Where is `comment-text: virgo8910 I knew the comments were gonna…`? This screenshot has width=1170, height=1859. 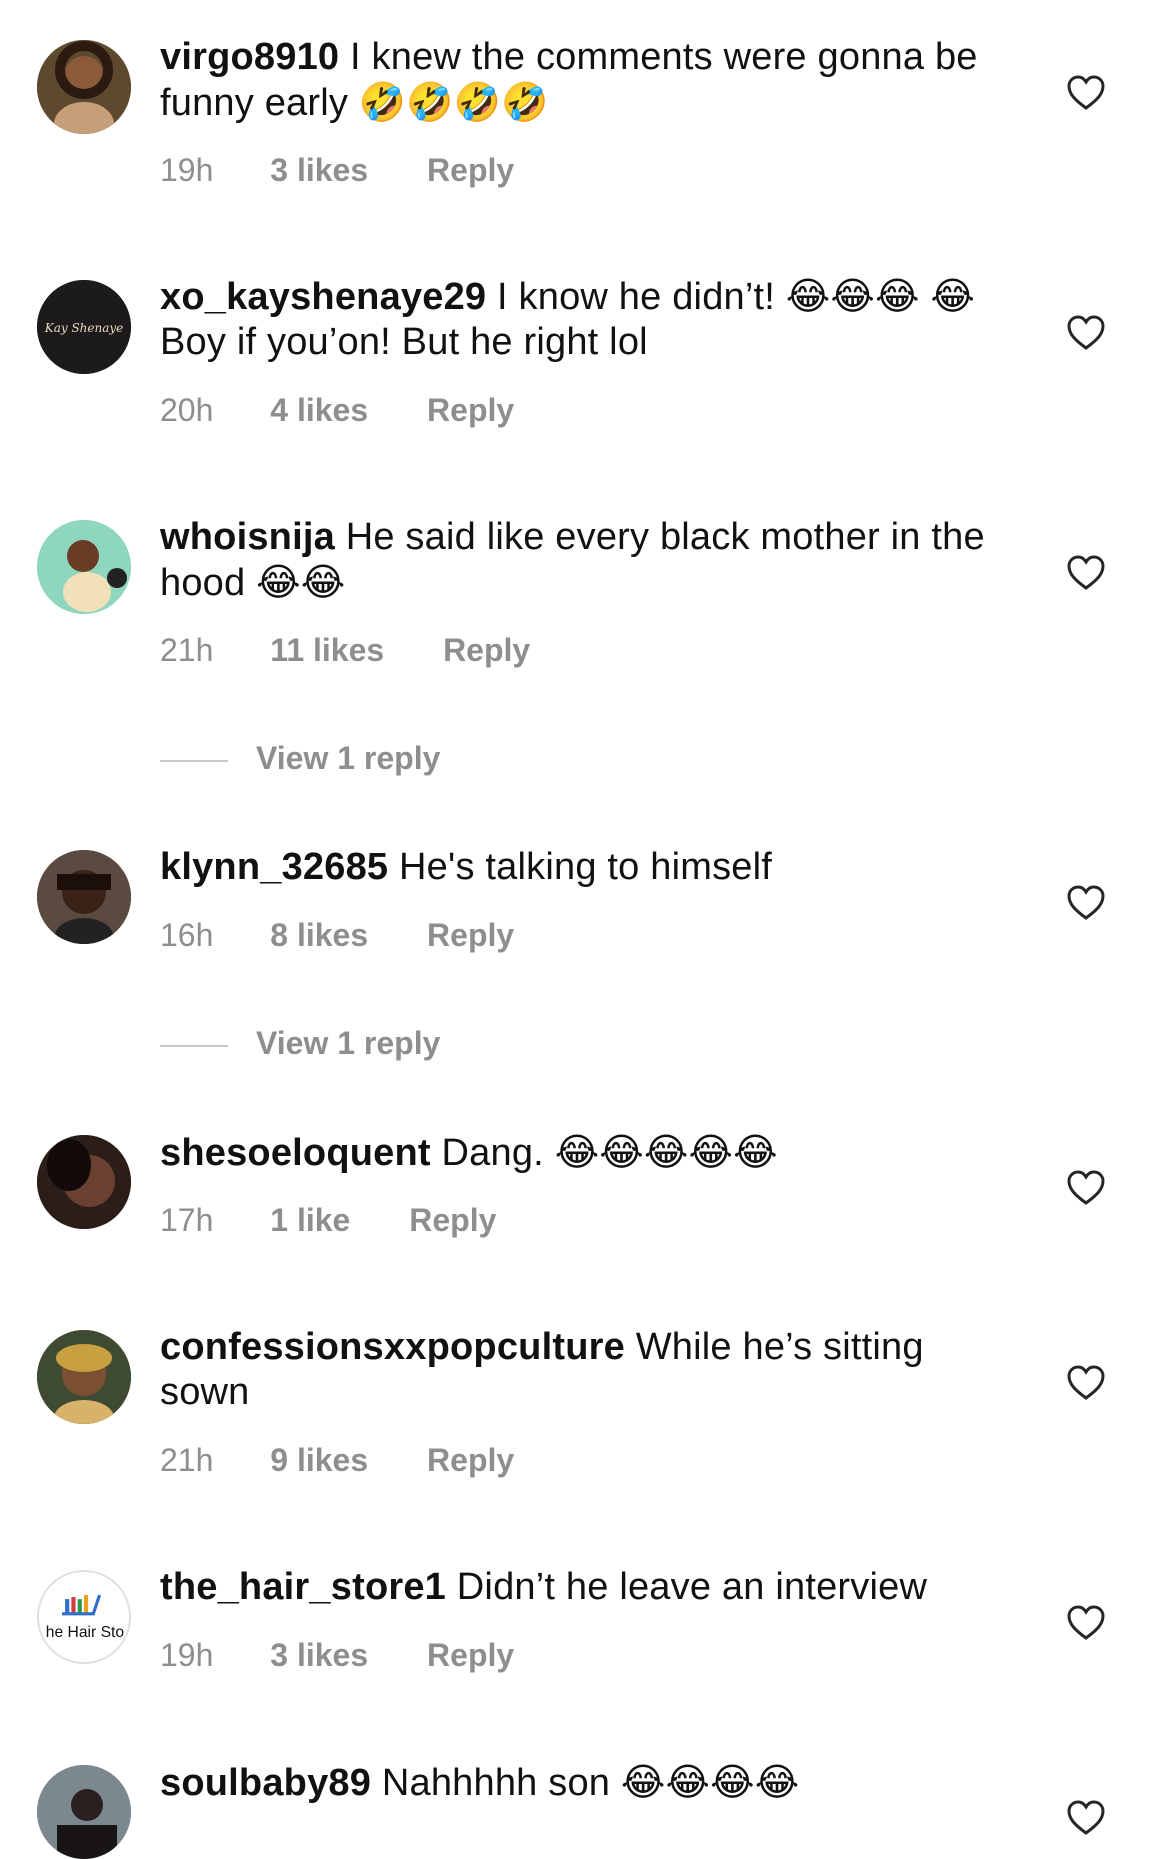 comment-text: virgo8910 I knew the comments were gonna… is located at coordinates (585, 80).